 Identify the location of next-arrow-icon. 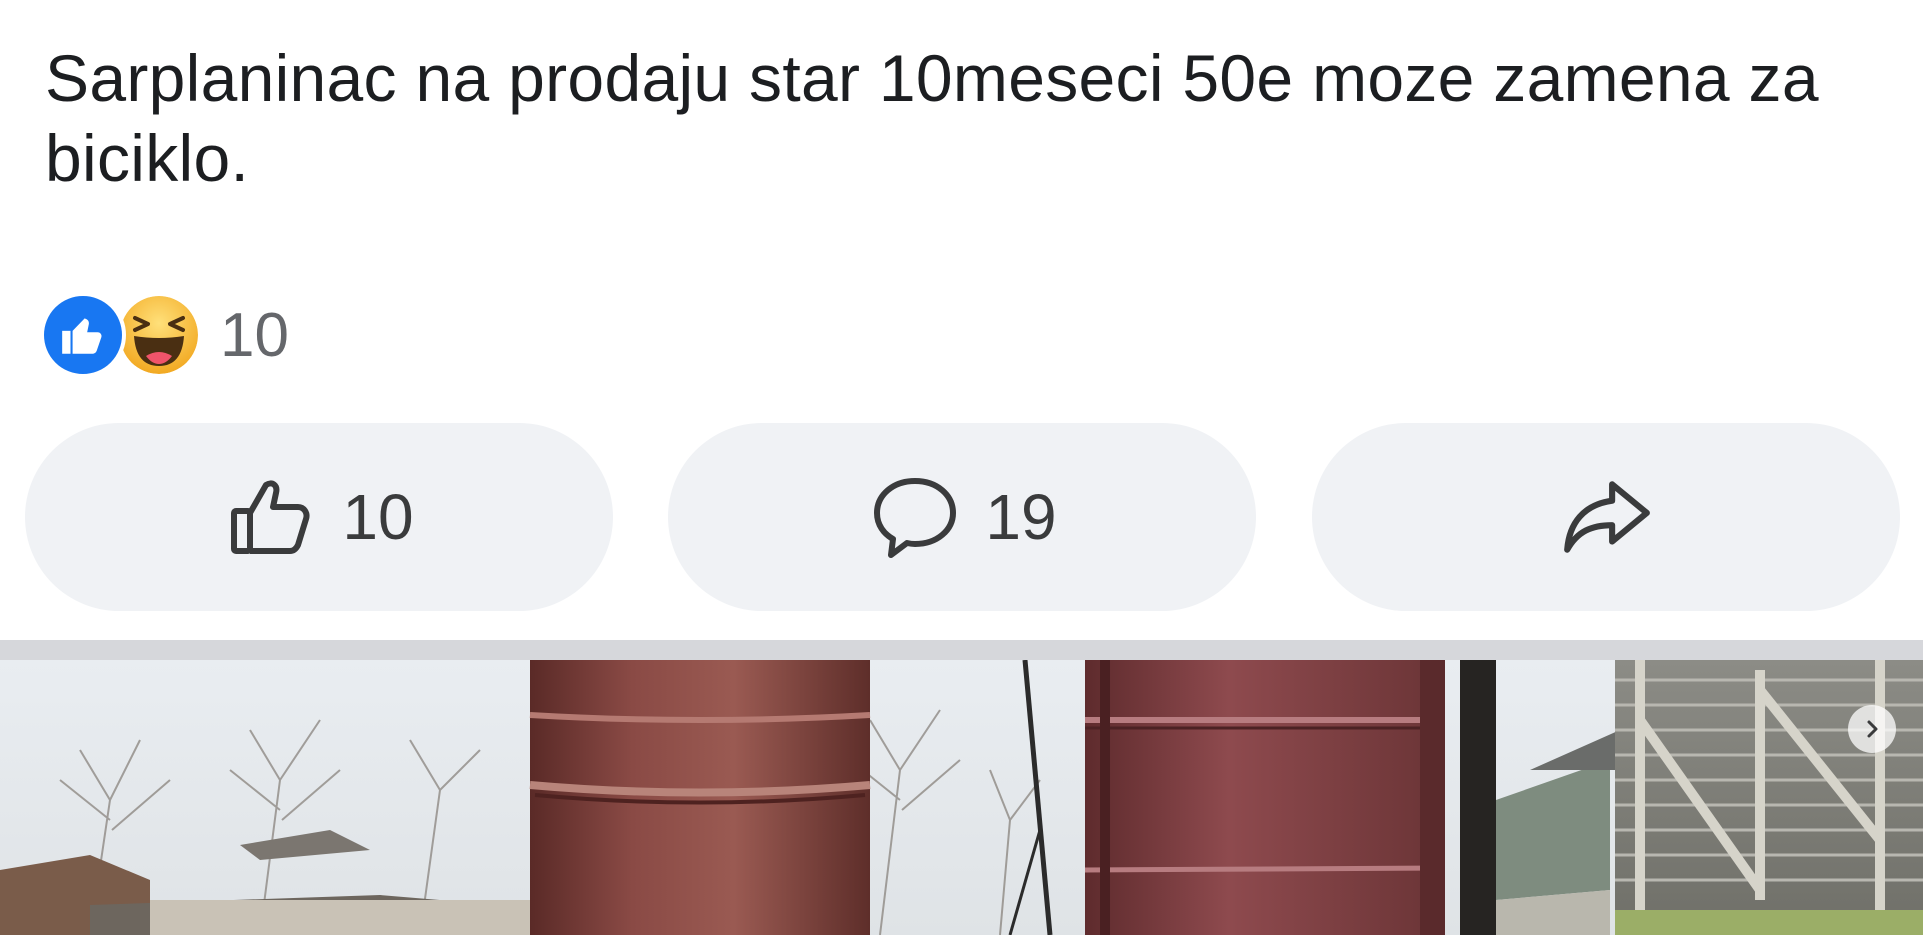
(1872, 729).